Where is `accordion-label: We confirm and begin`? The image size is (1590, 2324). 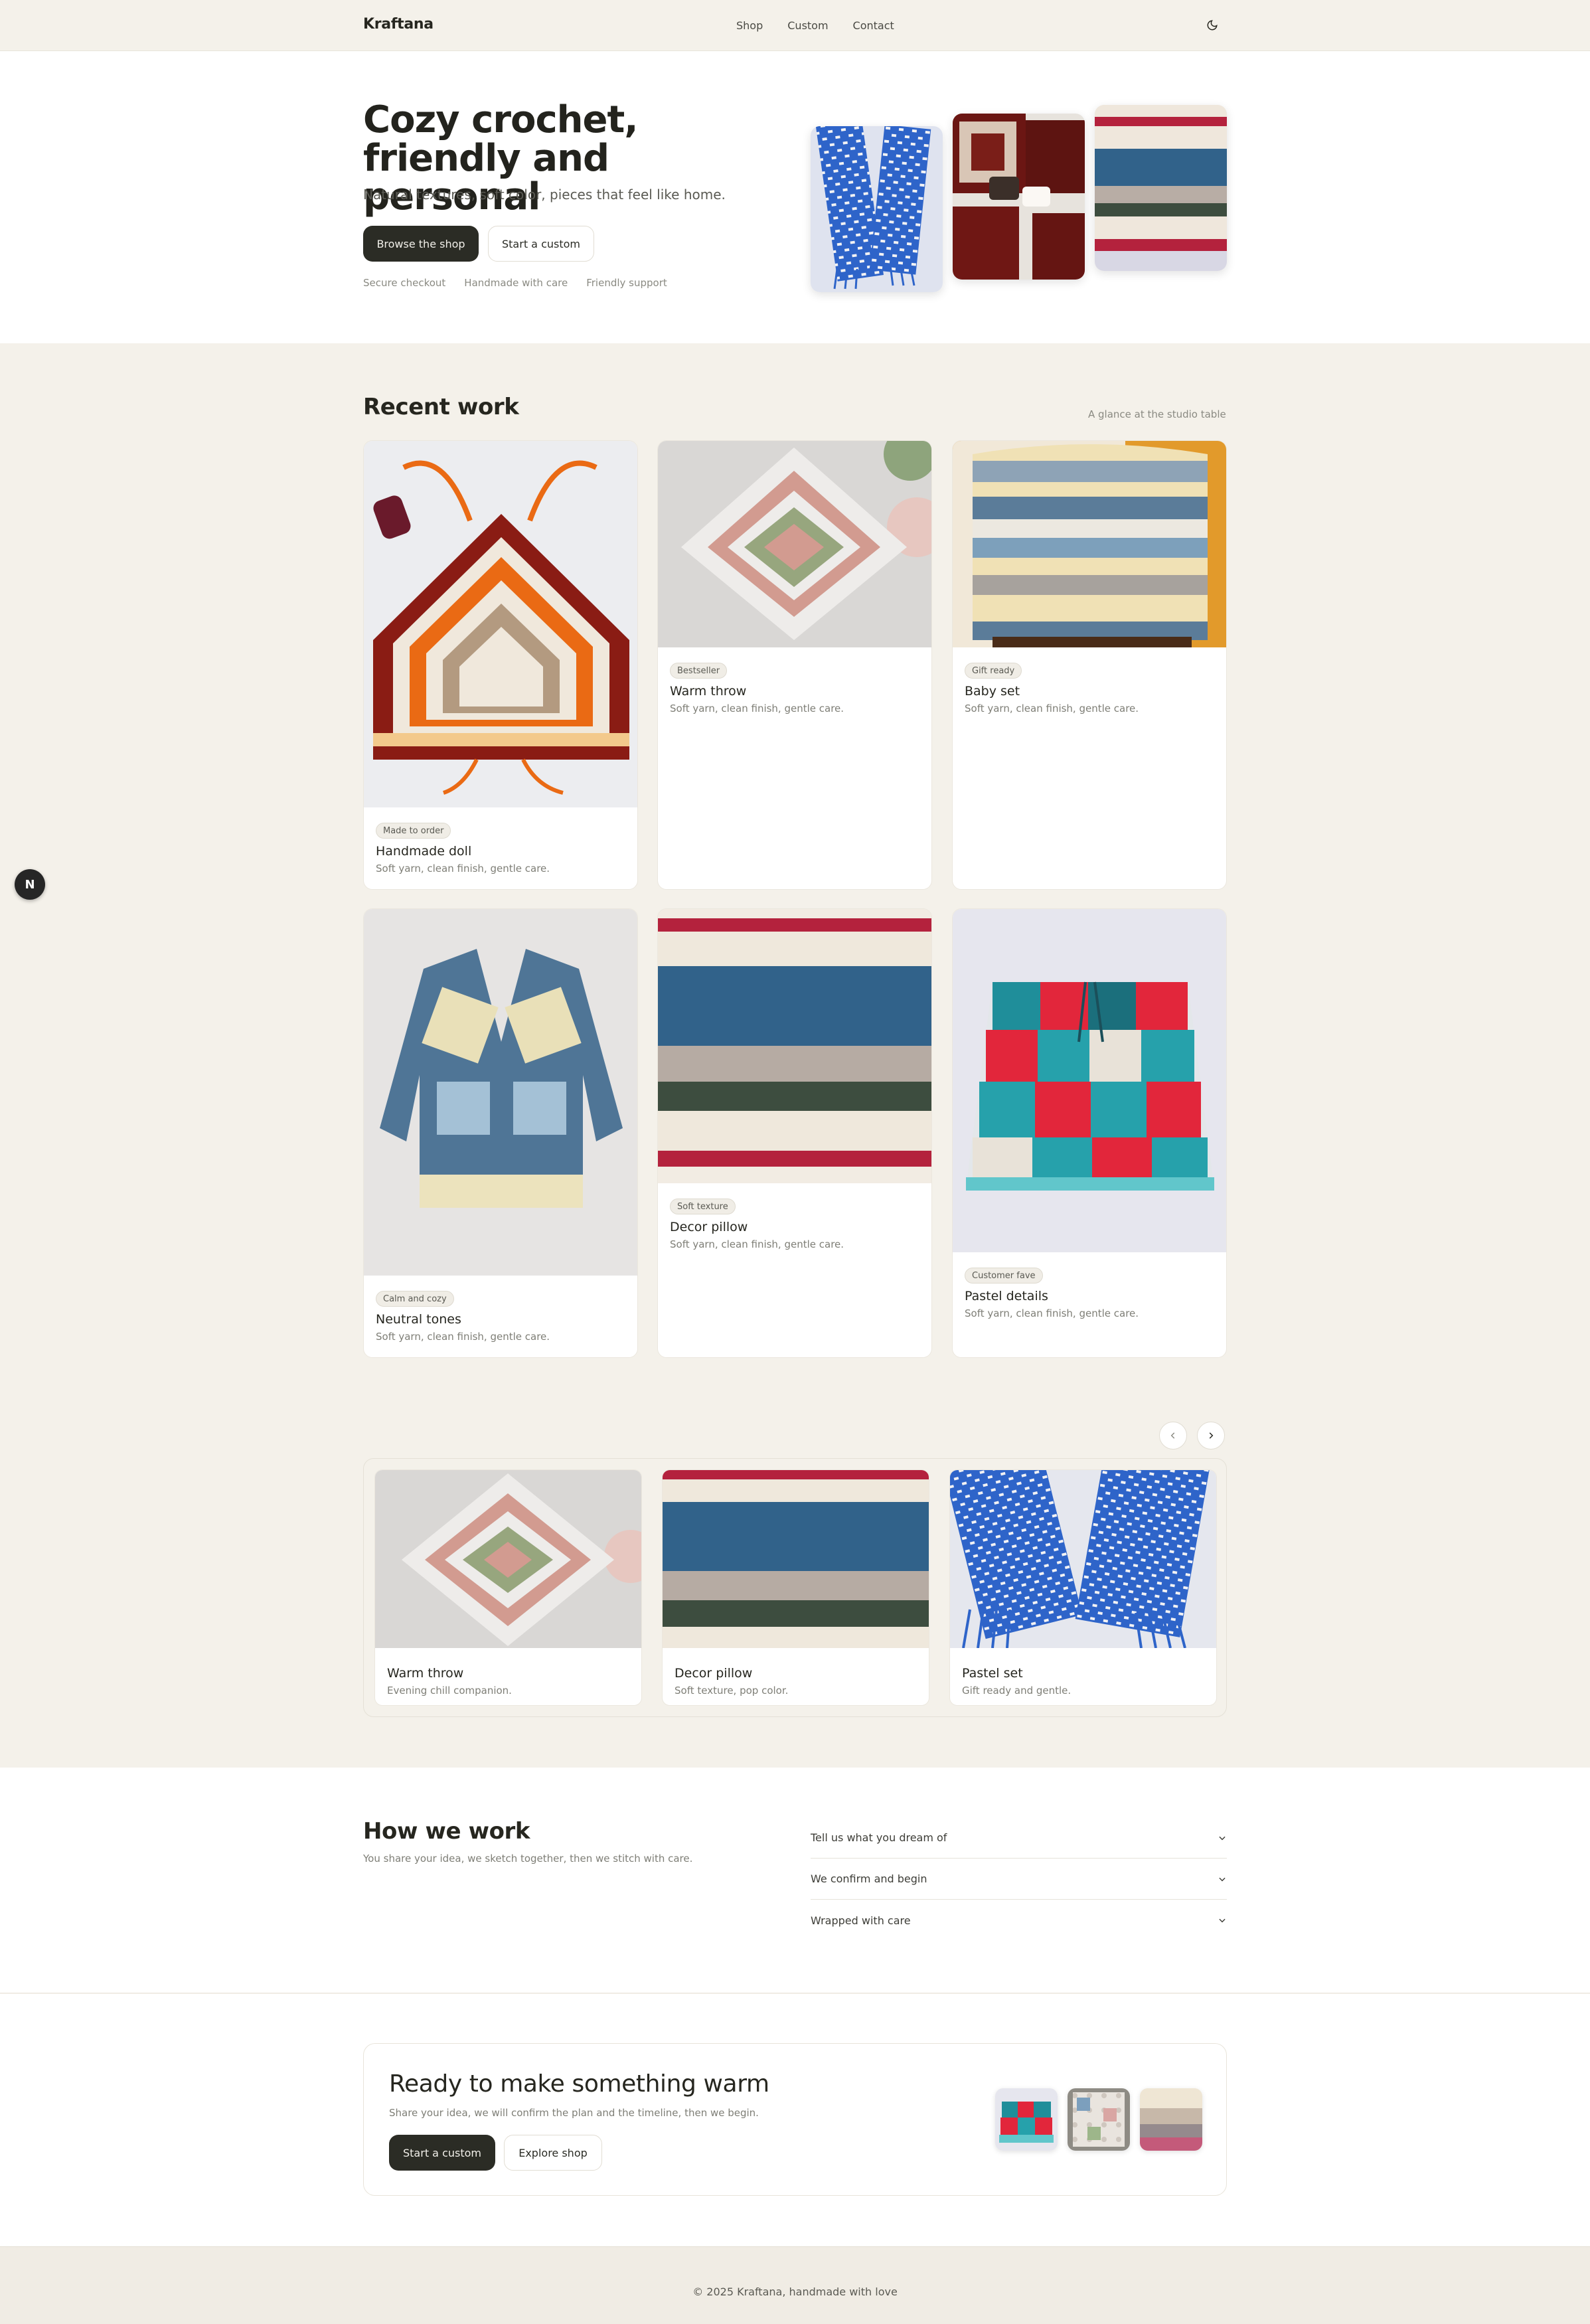 accordion-label: We confirm and begin is located at coordinates (869, 1879).